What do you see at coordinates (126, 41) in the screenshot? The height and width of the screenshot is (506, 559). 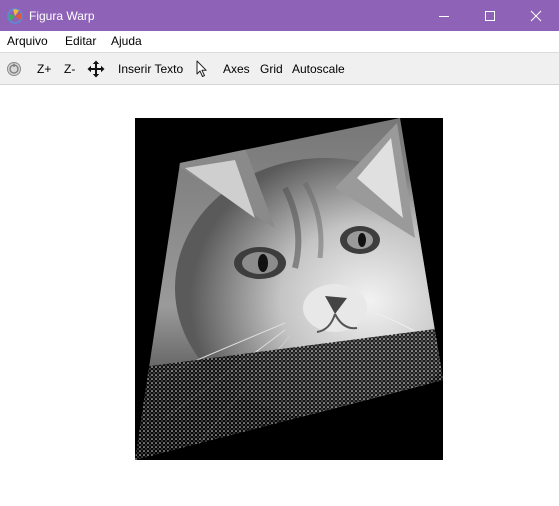 I see `menu-help: Ajuda` at bounding box center [126, 41].